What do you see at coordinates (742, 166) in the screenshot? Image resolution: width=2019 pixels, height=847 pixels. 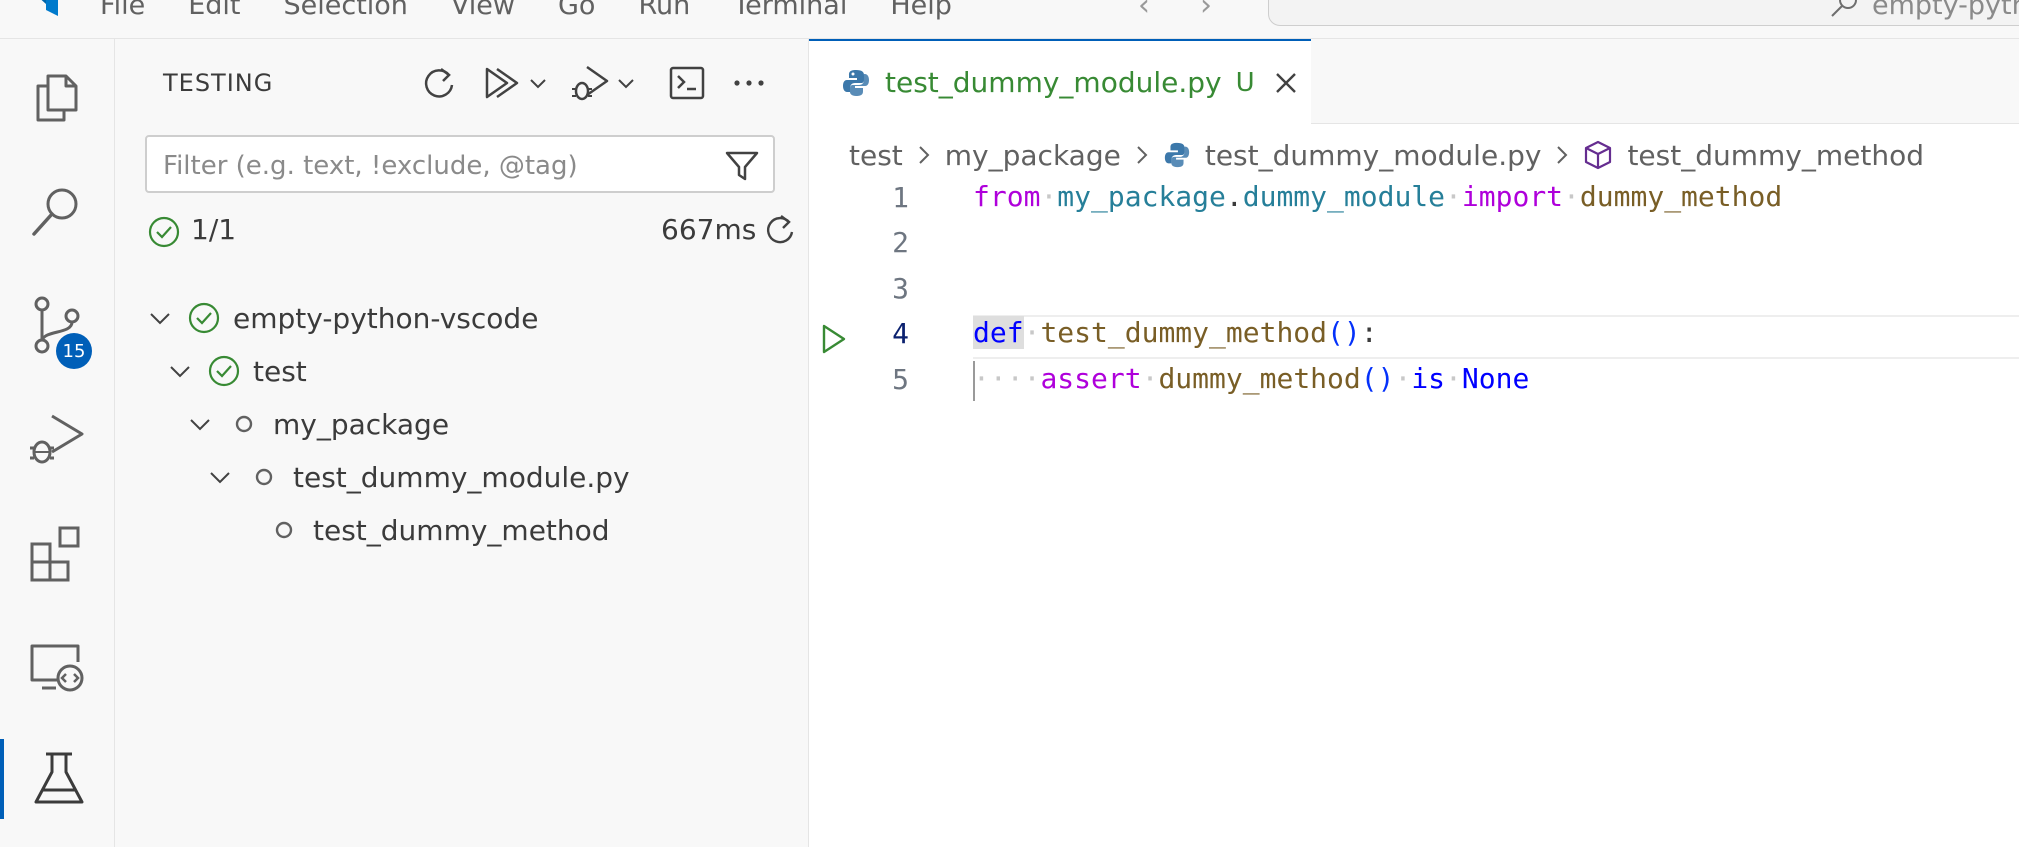 I see `filter-icon` at bounding box center [742, 166].